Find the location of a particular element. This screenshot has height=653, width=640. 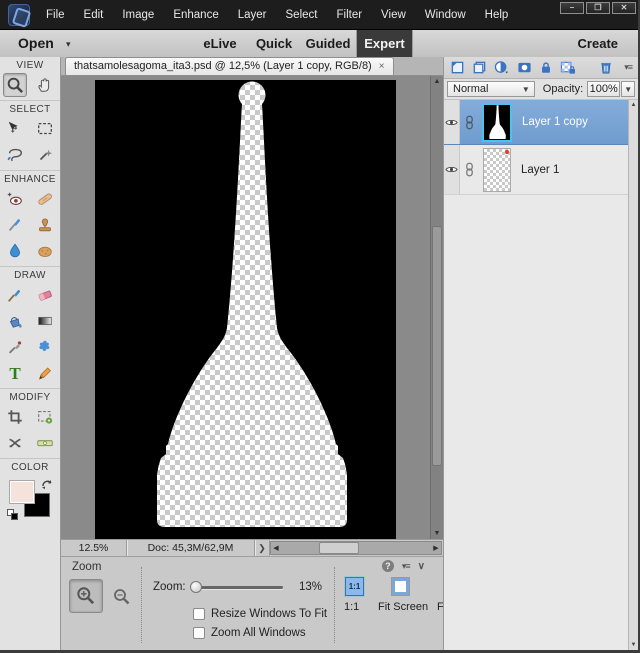

horizontal-scroll-thumb is located at coordinates (339, 548).